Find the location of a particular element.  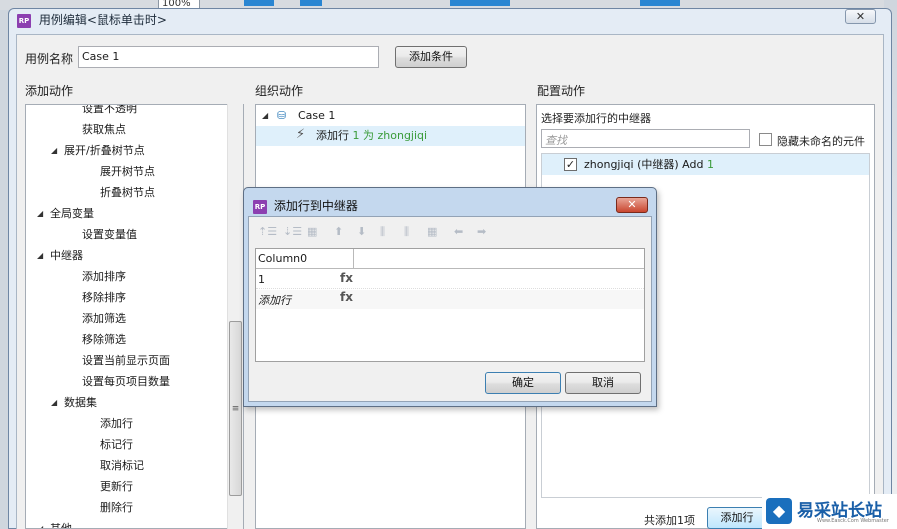

add-row-dialog-close-button: ✕ is located at coordinates (632, 205).